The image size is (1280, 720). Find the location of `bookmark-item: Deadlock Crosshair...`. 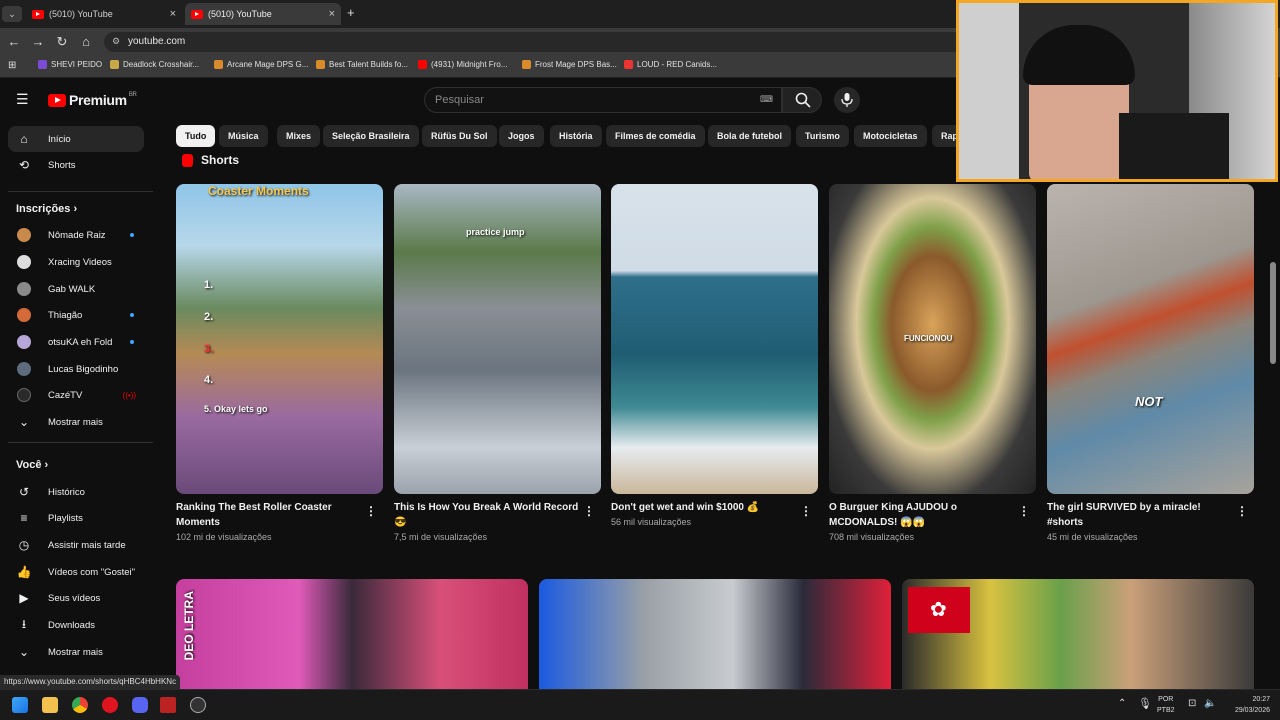

bookmark-item: Deadlock Crosshair... is located at coordinates (154, 64).